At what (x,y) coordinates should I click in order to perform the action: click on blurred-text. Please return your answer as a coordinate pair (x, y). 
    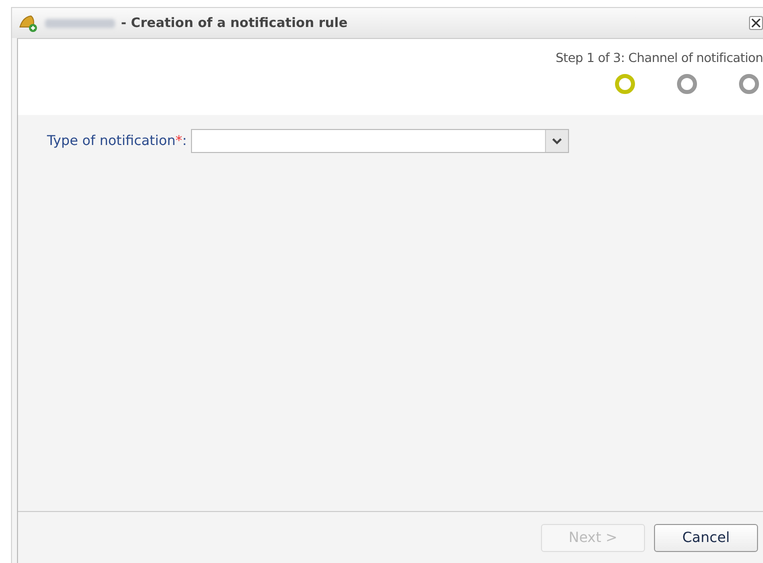
    Looking at the image, I should click on (80, 23).